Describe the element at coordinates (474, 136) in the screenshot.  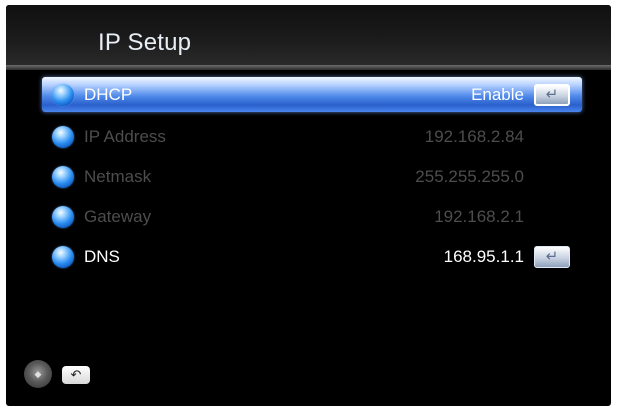
I see `setting-value: 192.168.2.84` at that location.